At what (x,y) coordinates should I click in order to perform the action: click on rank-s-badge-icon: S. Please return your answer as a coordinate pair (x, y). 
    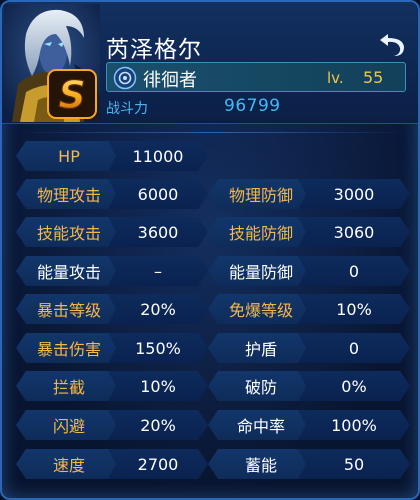
    Looking at the image, I should click on (72, 94).